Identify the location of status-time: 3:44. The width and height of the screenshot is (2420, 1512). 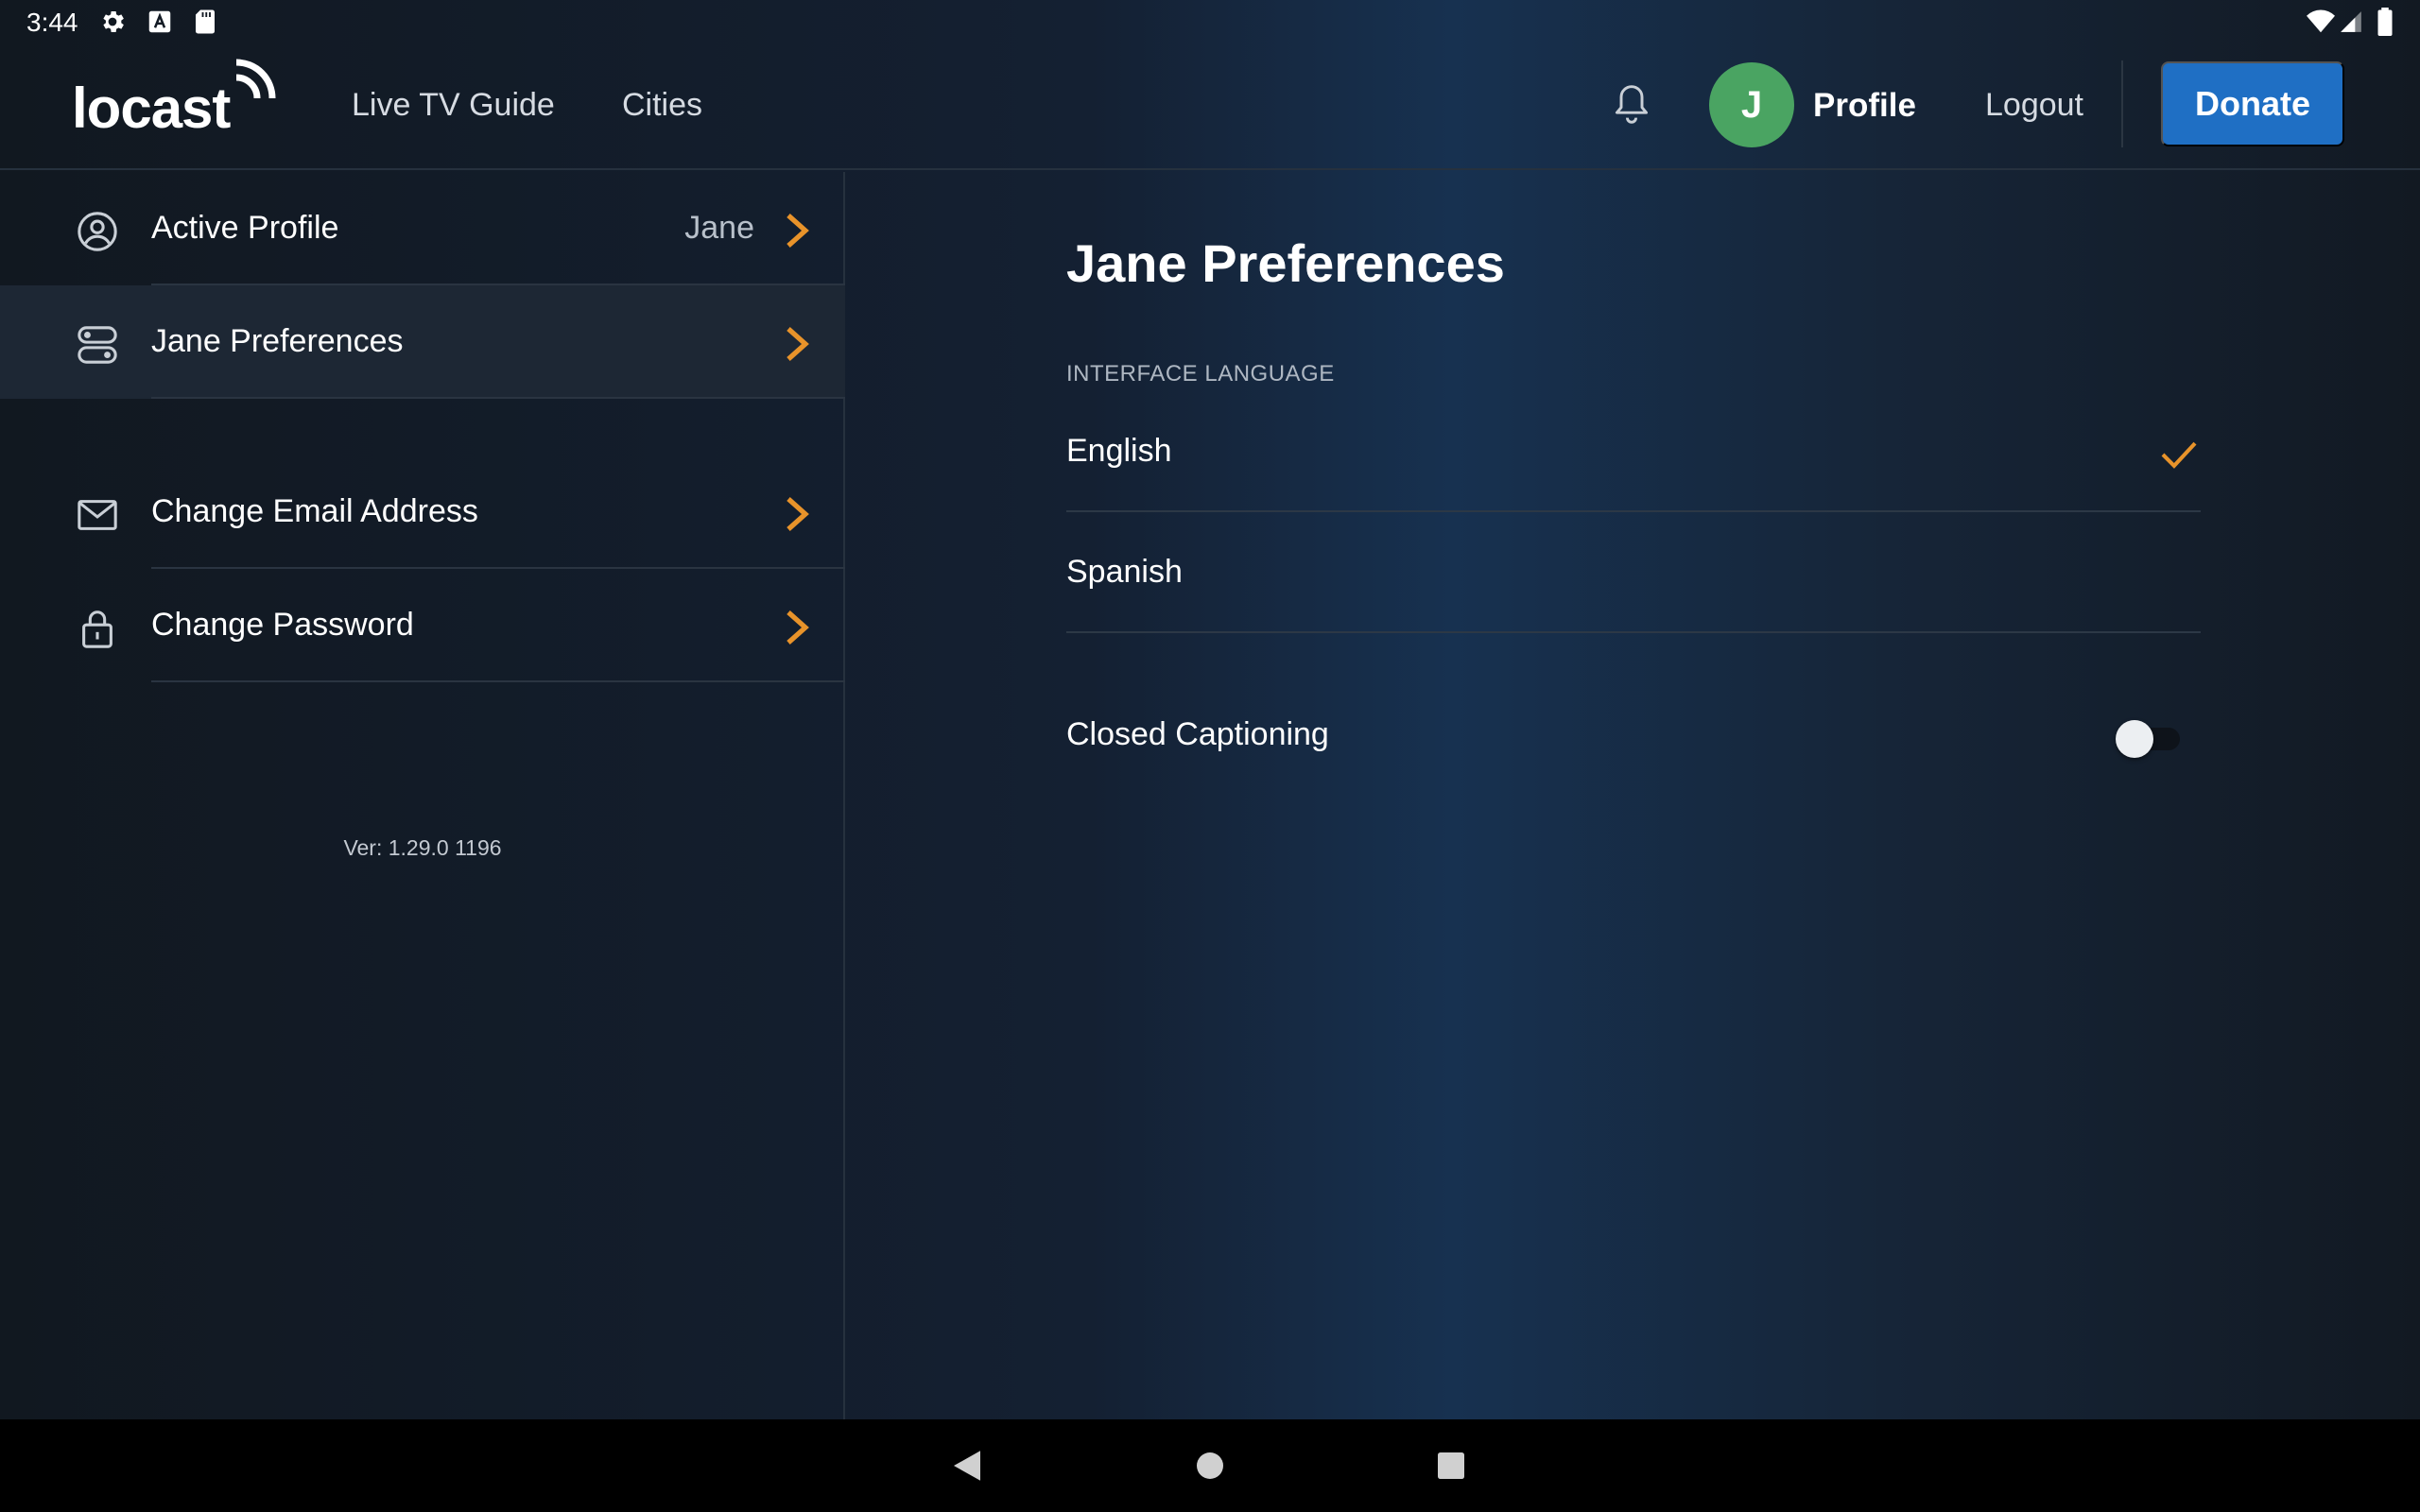
(52, 22).